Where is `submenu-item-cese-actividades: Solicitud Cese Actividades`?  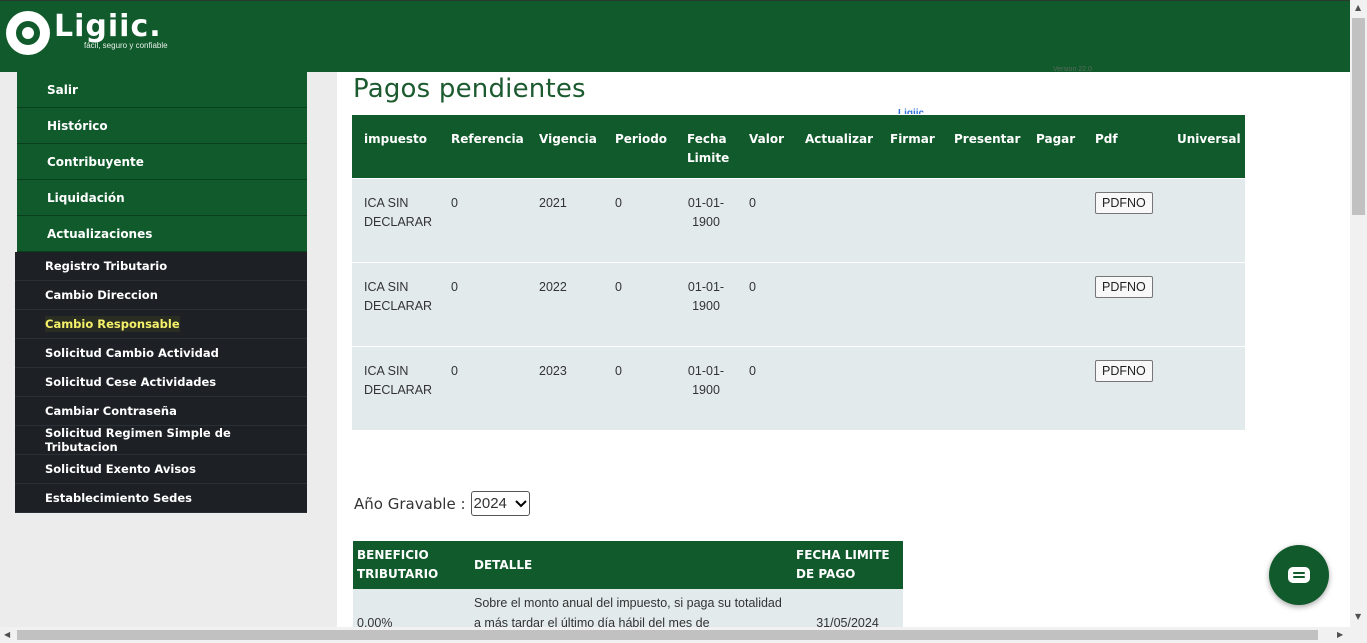 submenu-item-cese-actividades: Solicitud Cese Actividades is located at coordinates (161, 382).